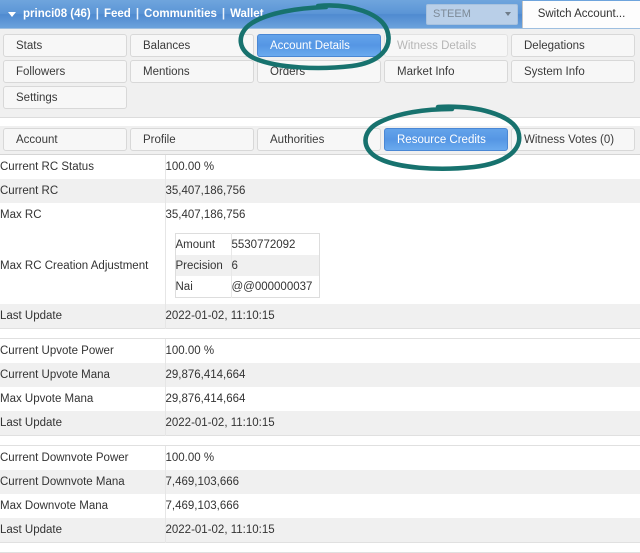  I want to click on tab-system-info: System Info, so click(573, 71).